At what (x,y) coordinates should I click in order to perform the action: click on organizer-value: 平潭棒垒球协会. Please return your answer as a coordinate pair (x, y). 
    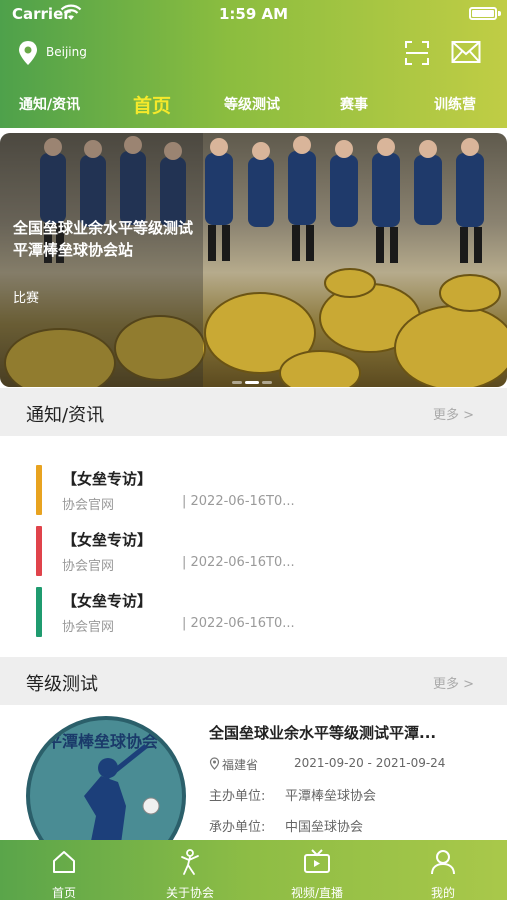
    Looking at the image, I should click on (331, 796).